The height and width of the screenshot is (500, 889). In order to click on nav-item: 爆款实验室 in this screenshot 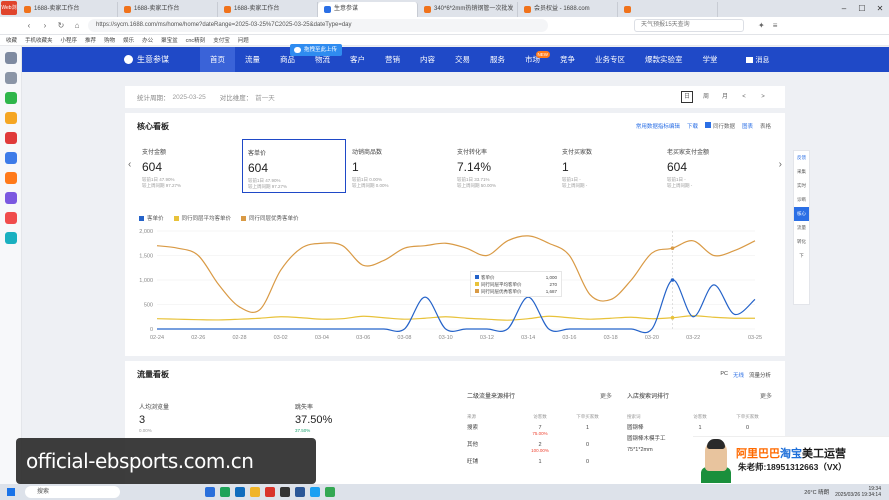, I will do `click(664, 59)`.